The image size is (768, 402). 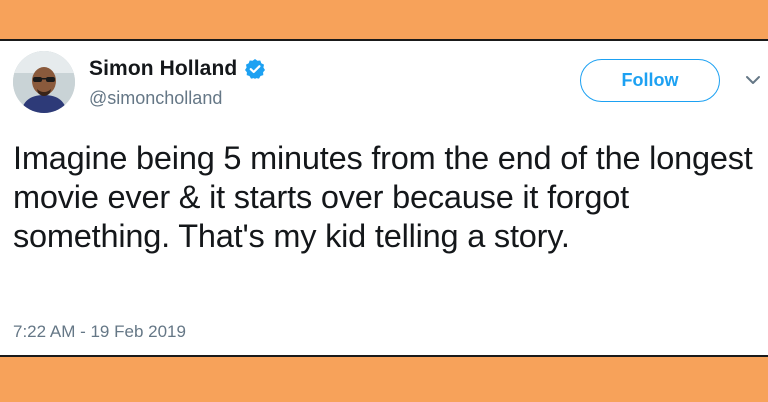 I want to click on avatar, so click(x=44, y=82).